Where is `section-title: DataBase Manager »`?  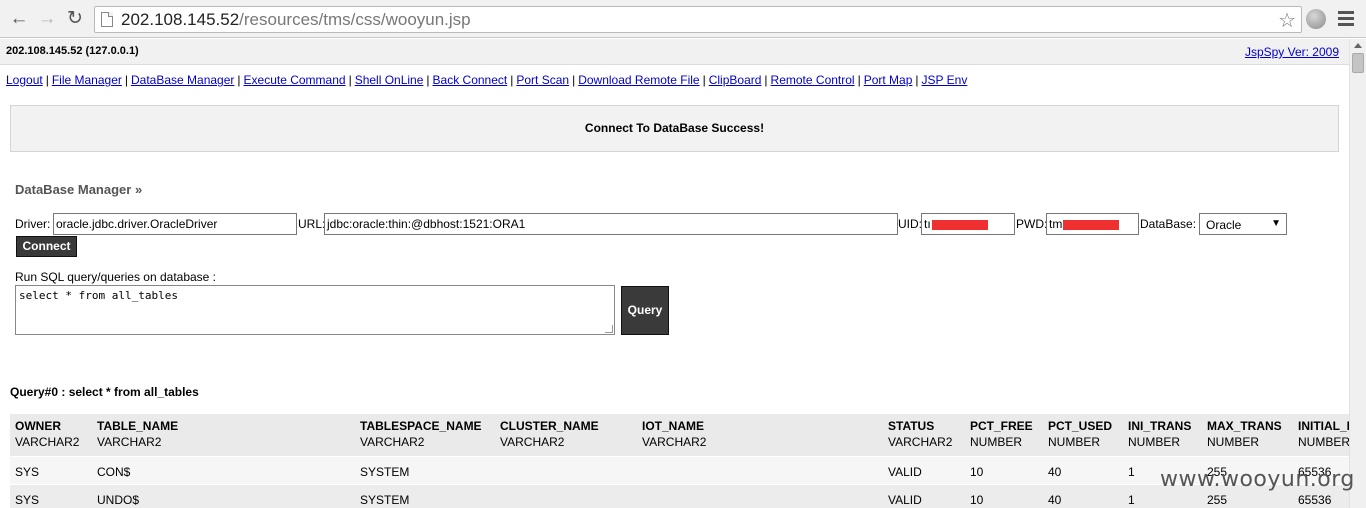 section-title: DataBase Manager » is located at coordinates (79, 189).